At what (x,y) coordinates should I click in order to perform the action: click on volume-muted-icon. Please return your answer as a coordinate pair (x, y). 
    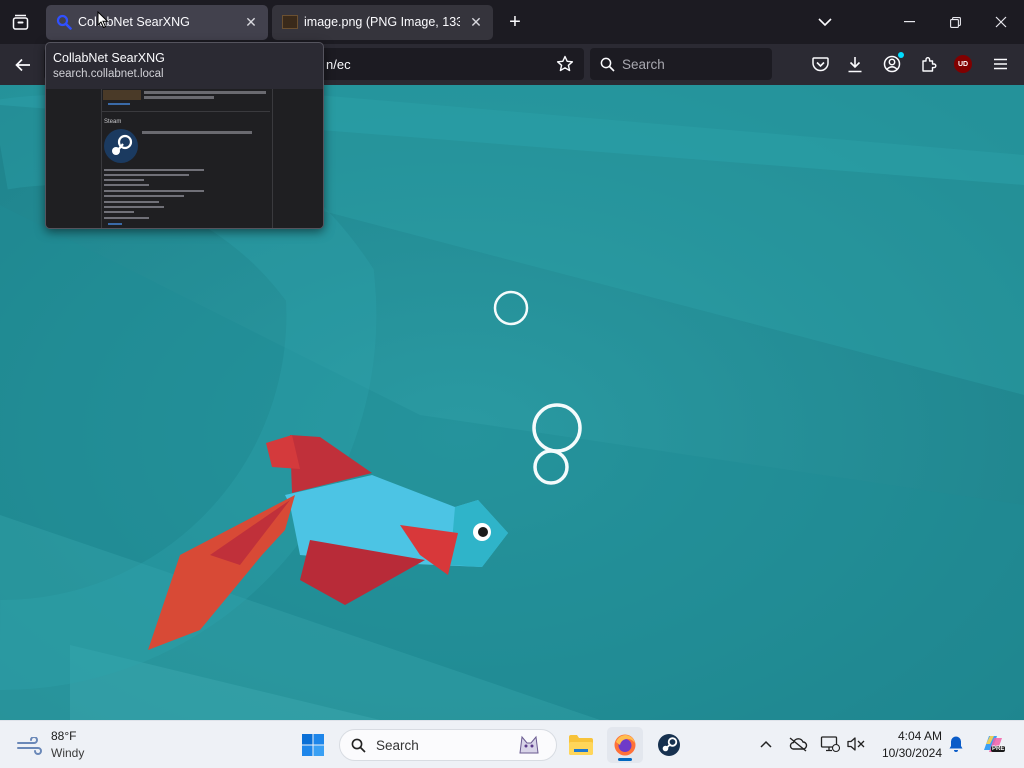
    Looking at the image, I should click on (856, 744).